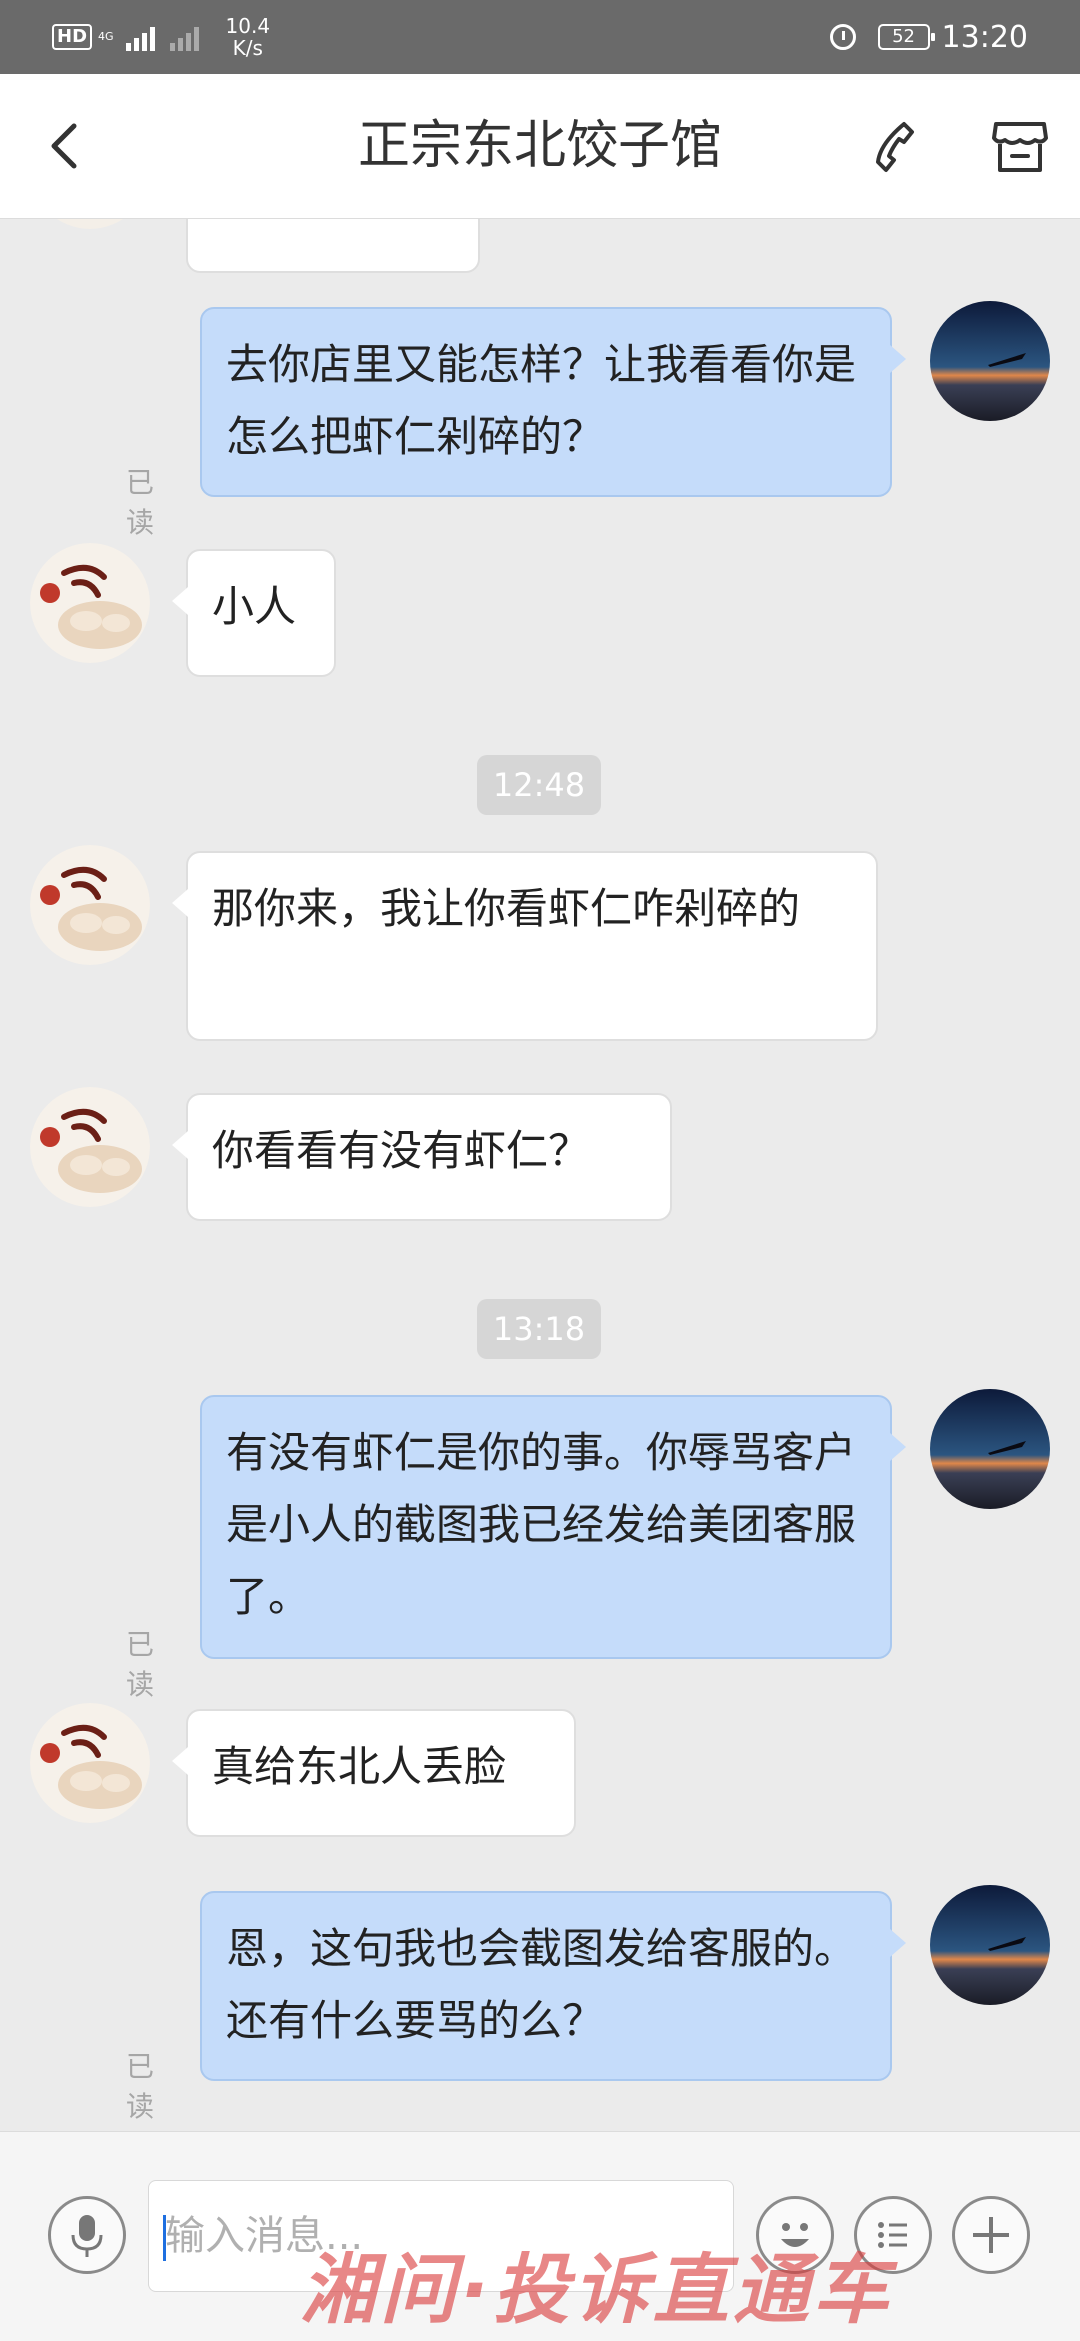 This screenshot has width=1080, height=2341. I want to click on hd-badge: HD, so click(72, 37).